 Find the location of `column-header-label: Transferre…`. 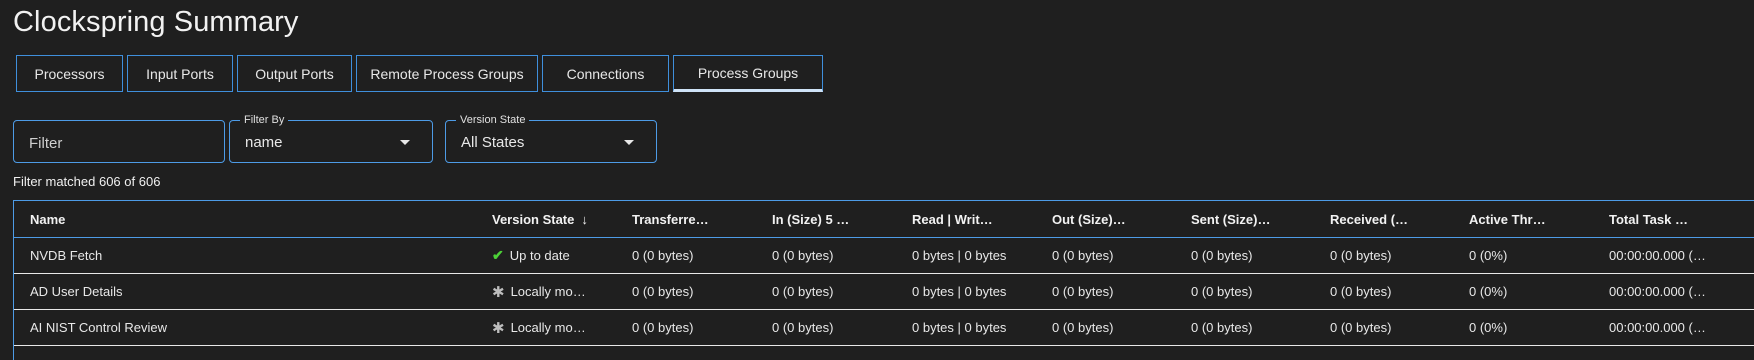

column-header-label: Transferre… is located at coordinates (670, 219).